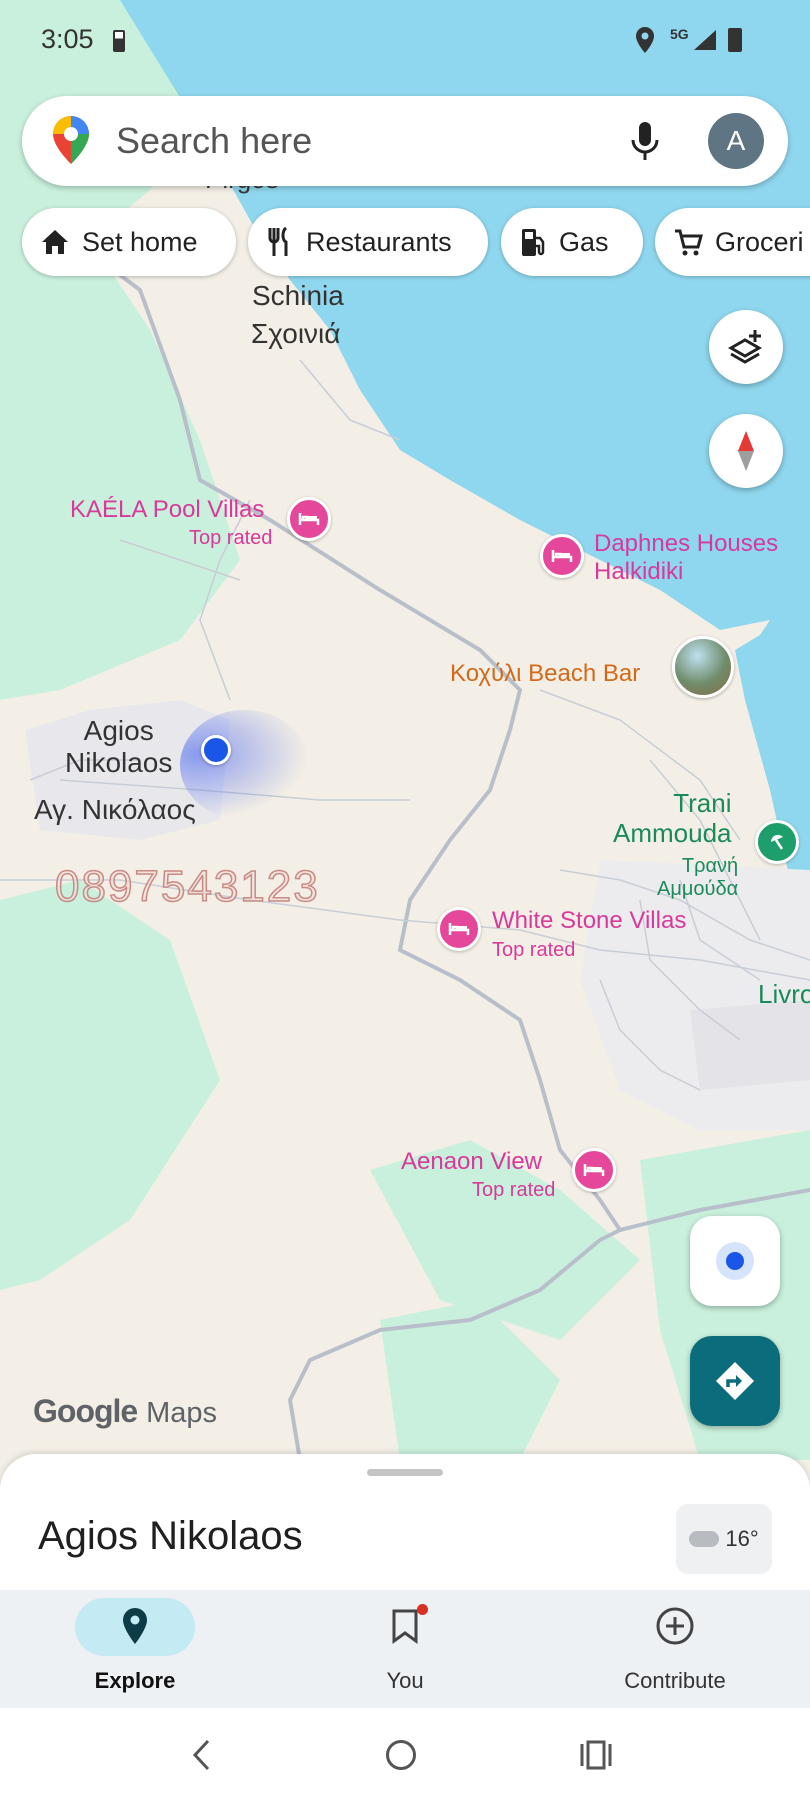  I want to click on poi-pin-kaela, so click(309, 519).